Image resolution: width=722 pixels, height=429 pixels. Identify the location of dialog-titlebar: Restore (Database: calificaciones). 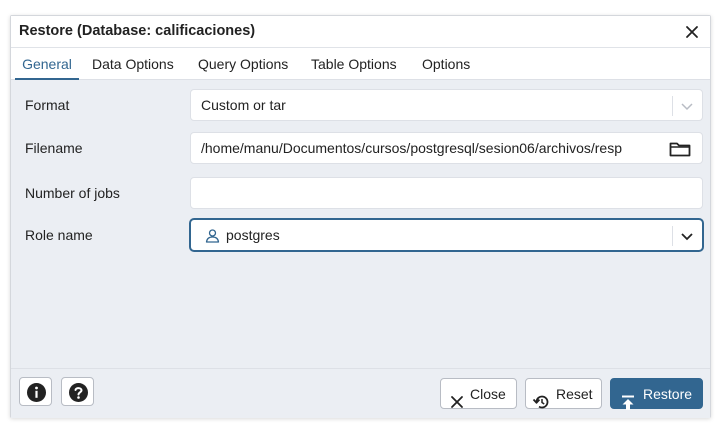
(360, 32).